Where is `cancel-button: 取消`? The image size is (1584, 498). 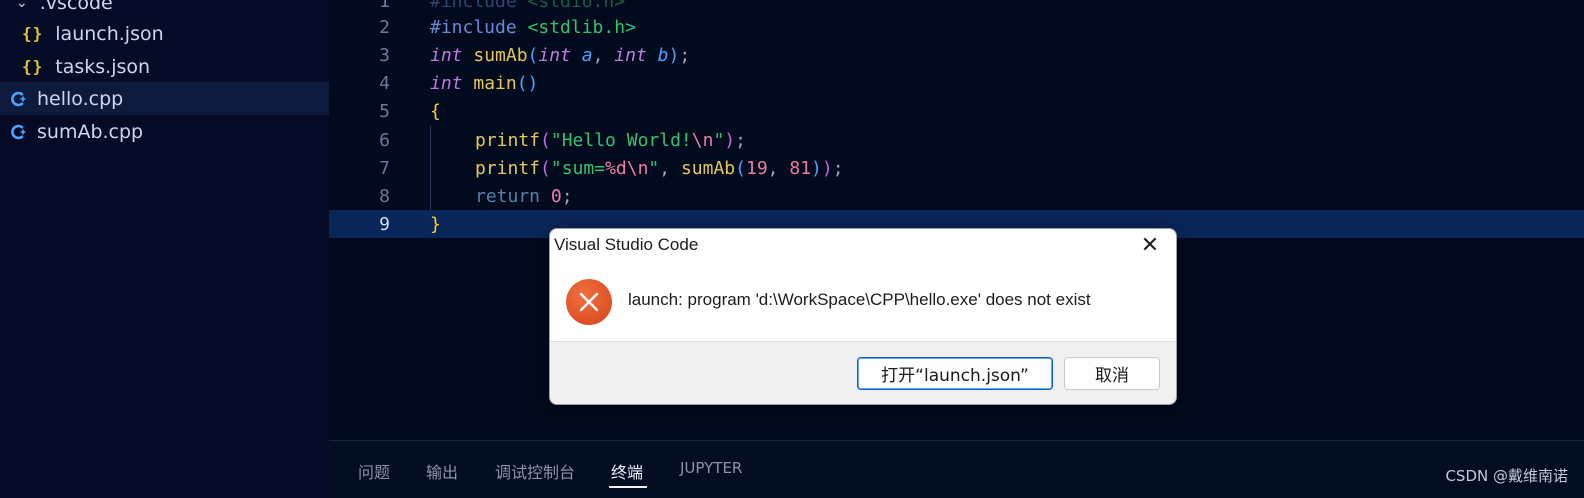
cancel-button: 取消 is located at coordinates (1112, 373).